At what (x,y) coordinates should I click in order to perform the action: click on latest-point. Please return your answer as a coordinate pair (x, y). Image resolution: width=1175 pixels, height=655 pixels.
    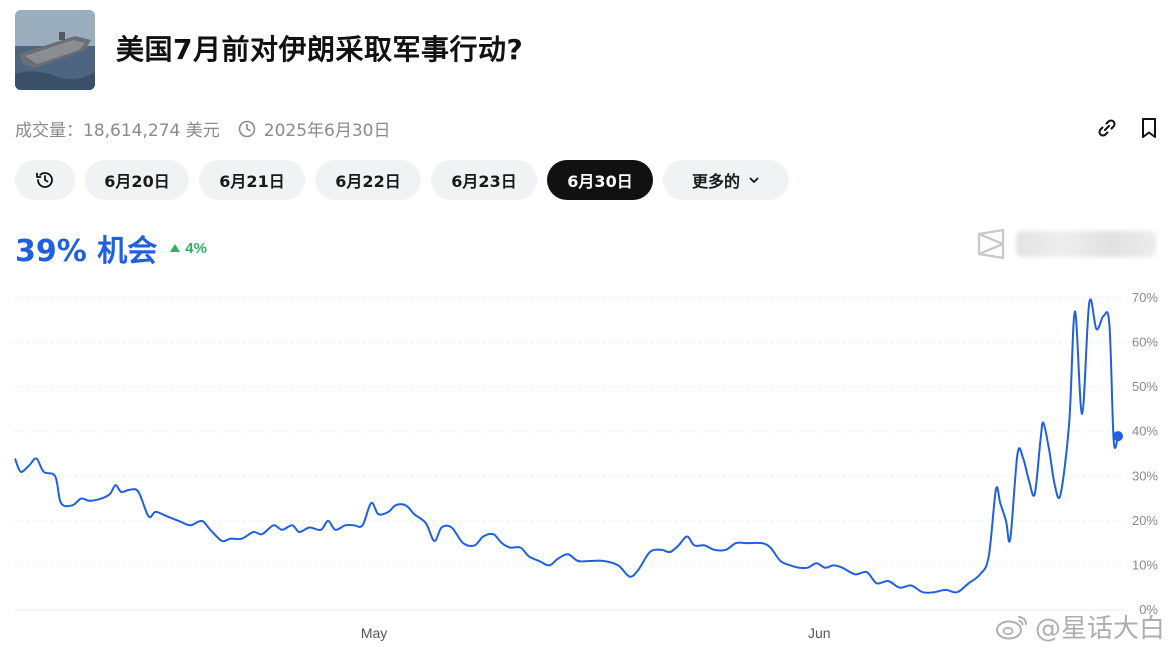
    Looking at the image, I should click on (1118, 436).